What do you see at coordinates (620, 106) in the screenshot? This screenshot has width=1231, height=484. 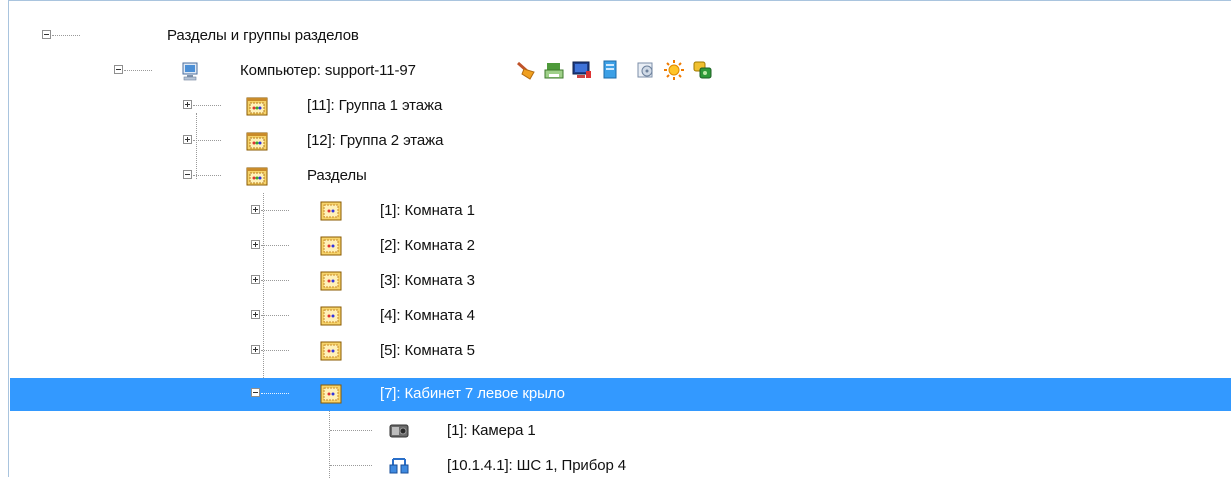 I see `tree-node-group: [11]: Группа 1 этажа` at bounding box center [620, 106].